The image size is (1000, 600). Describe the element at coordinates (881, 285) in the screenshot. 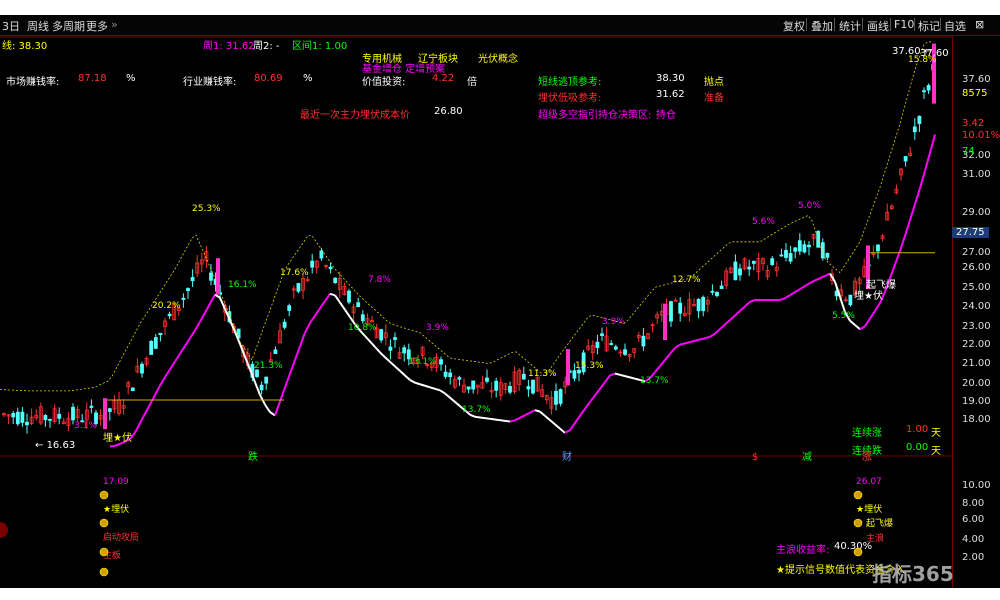

I see `signal-marker-1: 起飞爆` at that location.